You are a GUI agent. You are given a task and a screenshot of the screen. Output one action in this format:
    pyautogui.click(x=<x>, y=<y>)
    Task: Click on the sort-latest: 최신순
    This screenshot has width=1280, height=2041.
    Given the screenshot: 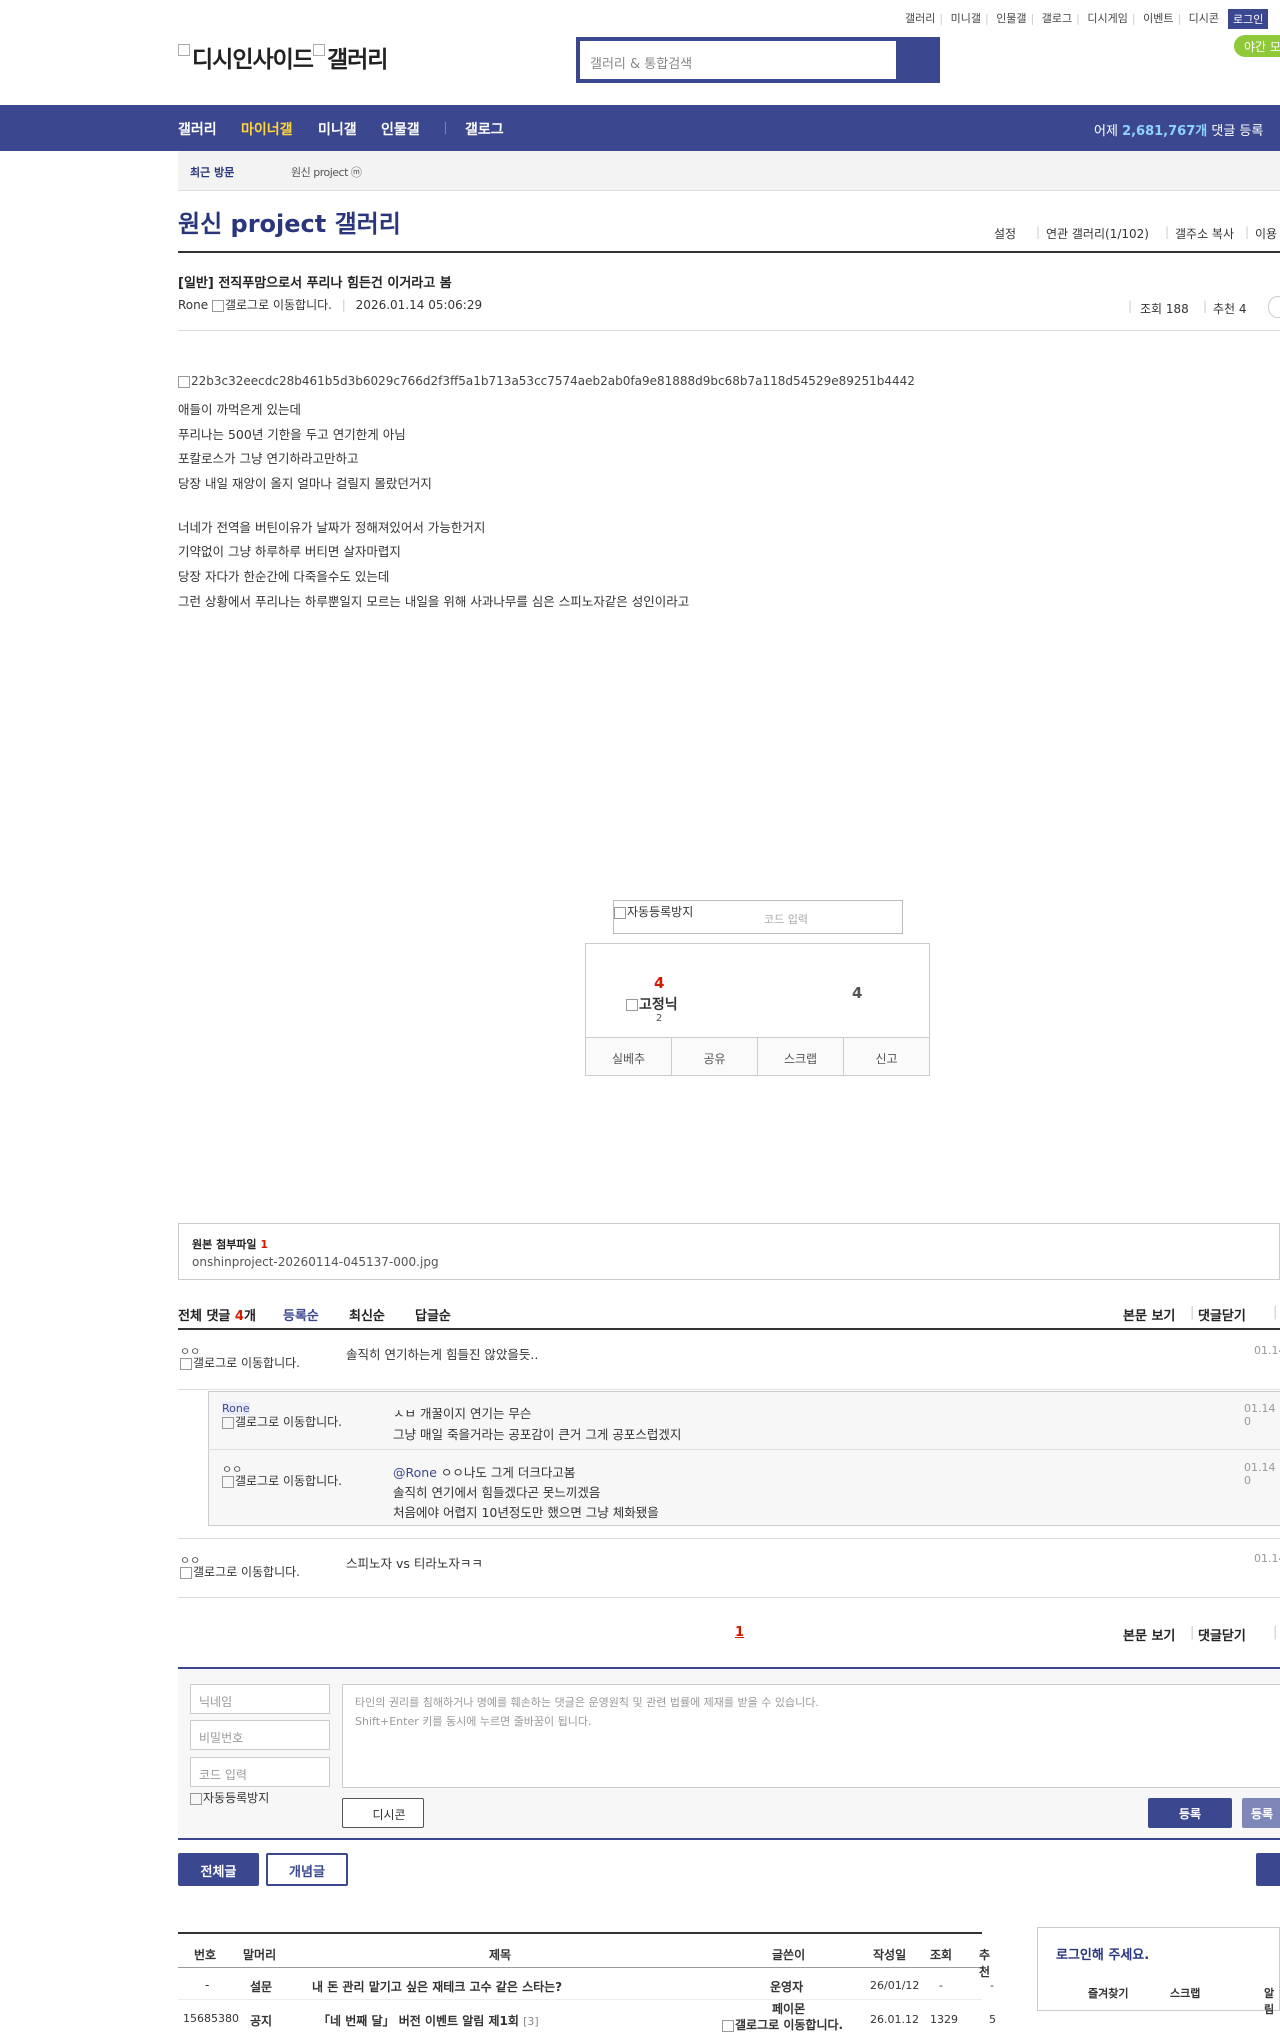 What is the action you would take?
    pyautogui.click(x=367, y=1314)
    